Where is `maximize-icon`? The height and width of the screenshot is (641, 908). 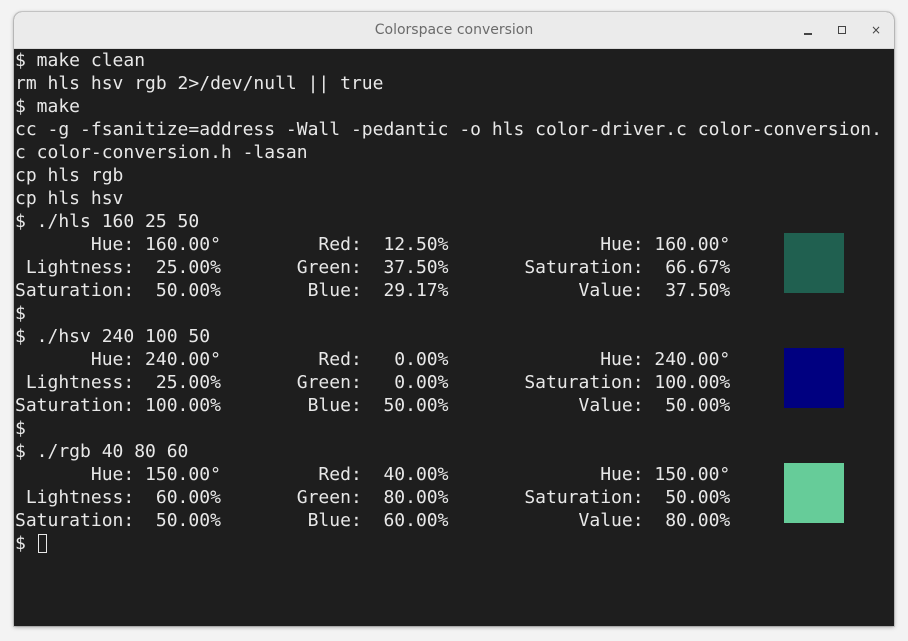
maximize-icon is located at coordinates (842, 30).